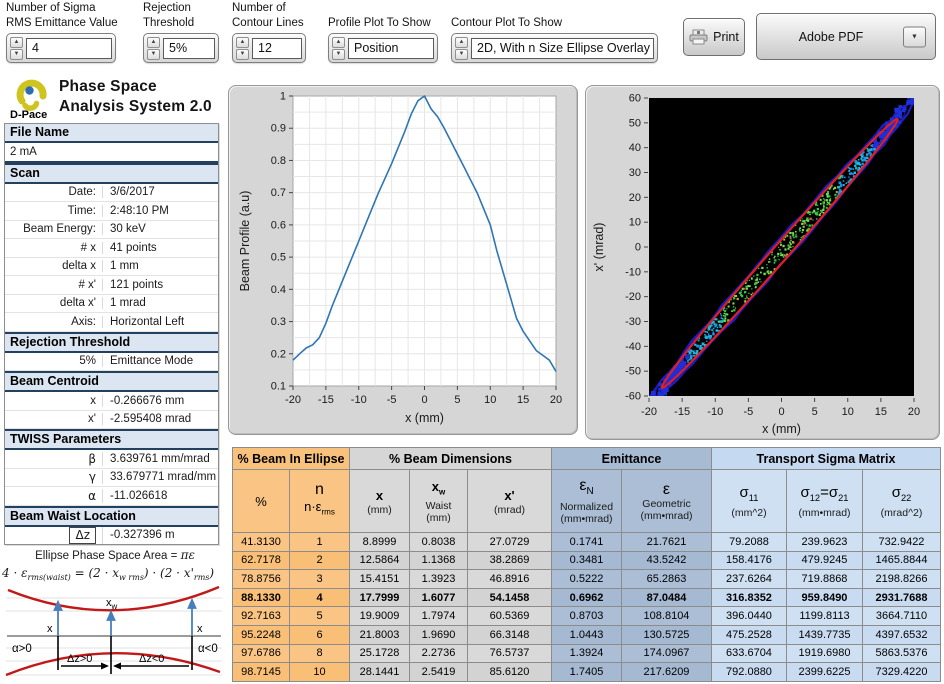 The width and height of the screenshot is (944, 684). What do you see at coordinates (523, 400) in the screenshot?
I see `svg-text: 15` at bounding box center [523, 400].